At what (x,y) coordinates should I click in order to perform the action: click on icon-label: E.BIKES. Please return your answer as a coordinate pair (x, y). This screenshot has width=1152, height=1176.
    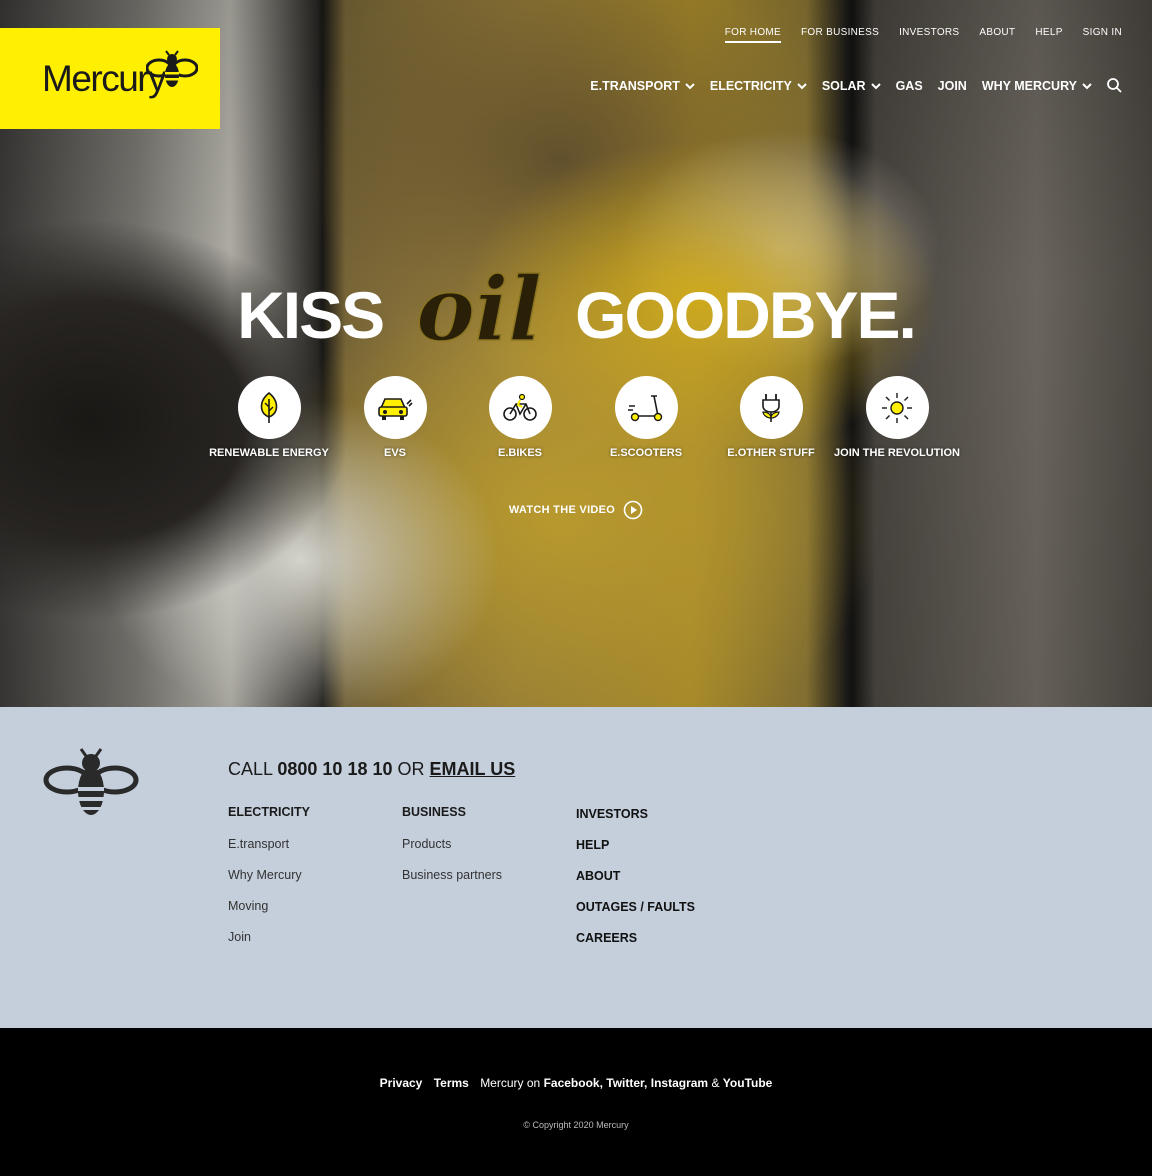
    Looking at the image, I should click on (519, 453).